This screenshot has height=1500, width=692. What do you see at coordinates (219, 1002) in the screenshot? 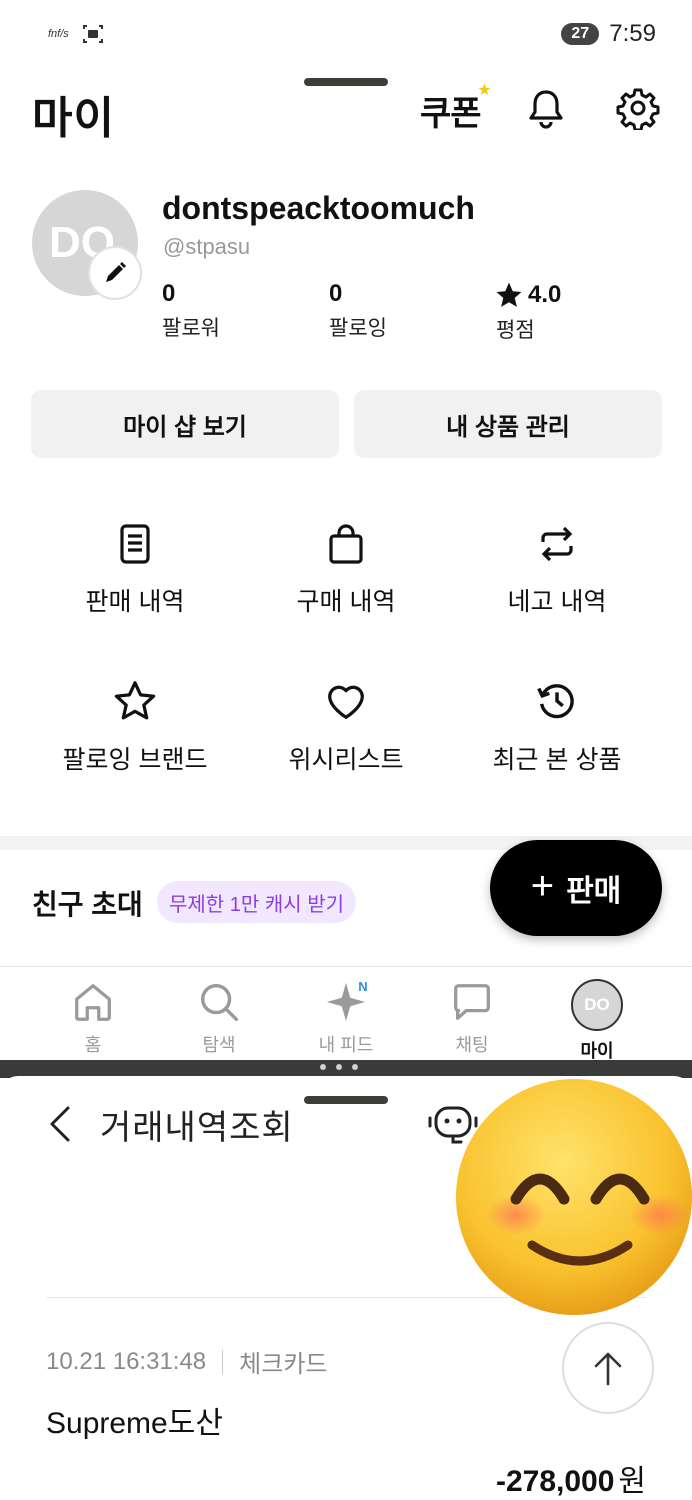
I see `search-icon` at bounding box center [219, 1002].